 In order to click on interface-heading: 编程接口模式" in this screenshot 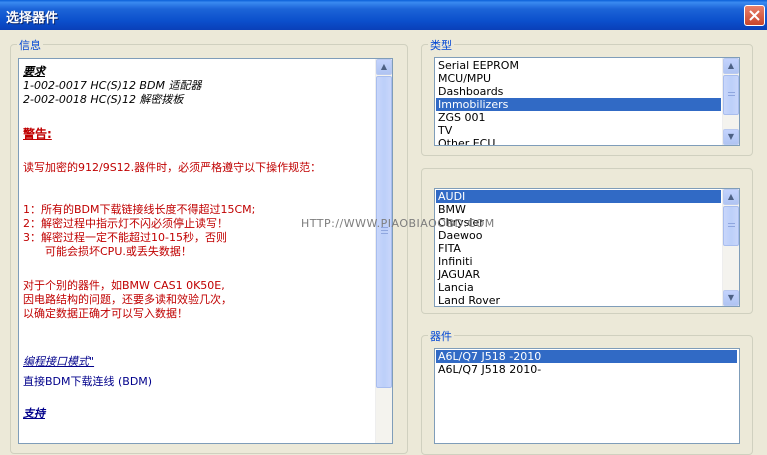, I will do `click(59, 361)`.